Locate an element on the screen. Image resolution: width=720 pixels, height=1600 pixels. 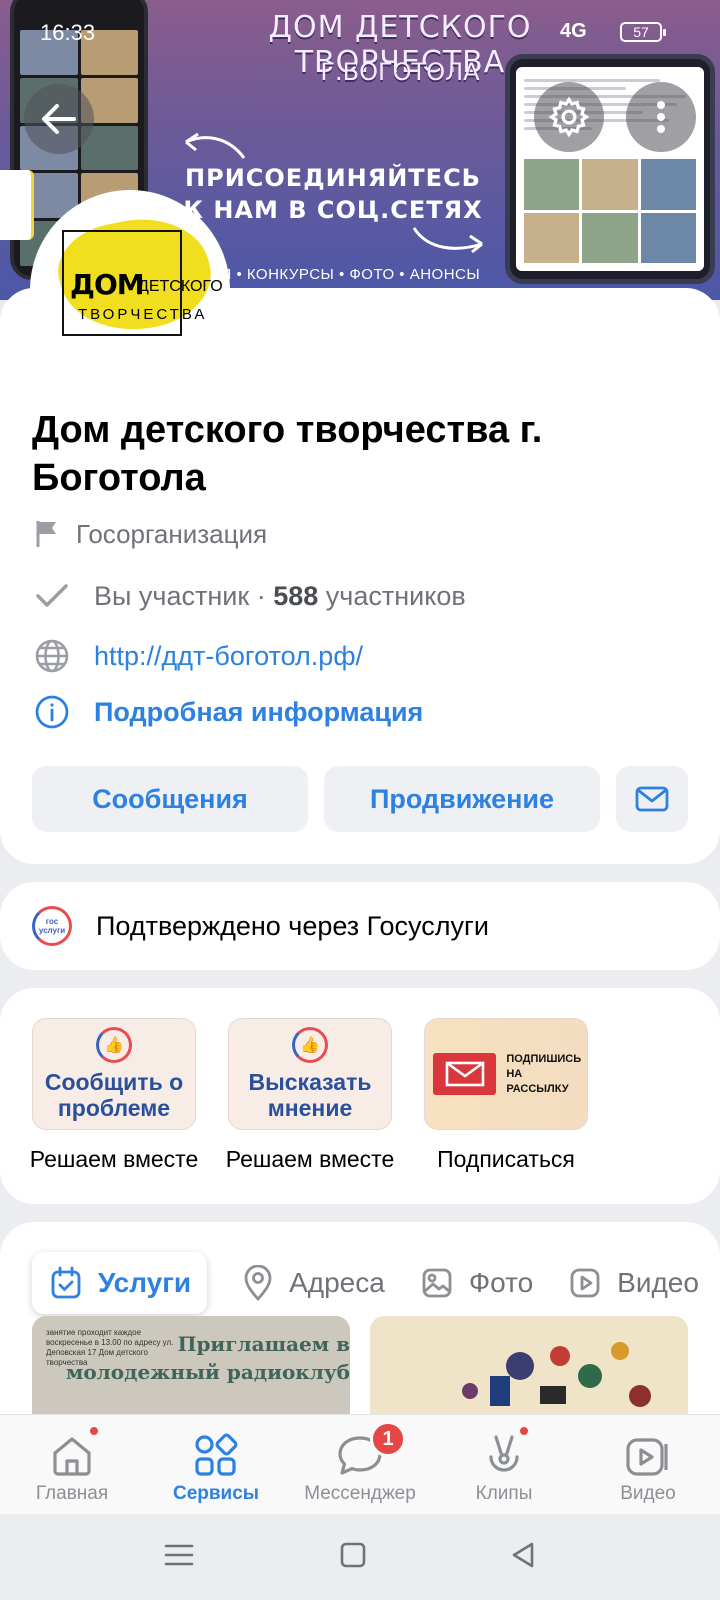
details-link: Подробная информация is located at coordinates (258, 712).